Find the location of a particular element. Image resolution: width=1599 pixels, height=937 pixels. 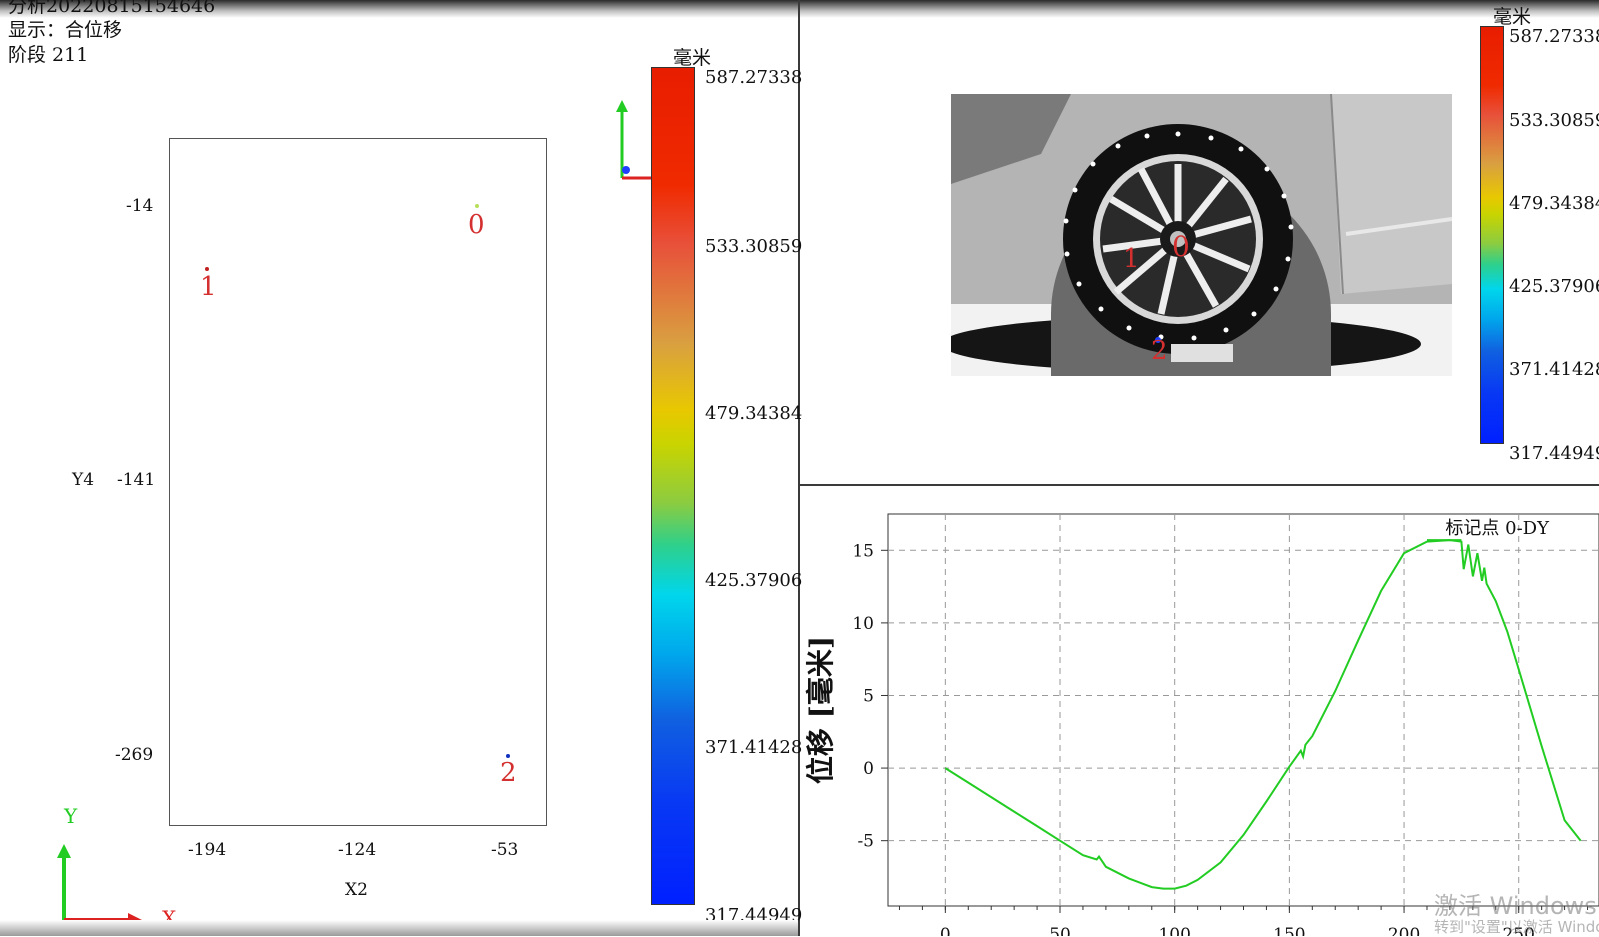

x-tick-label: 100 is located at coordinates (1174, 930).